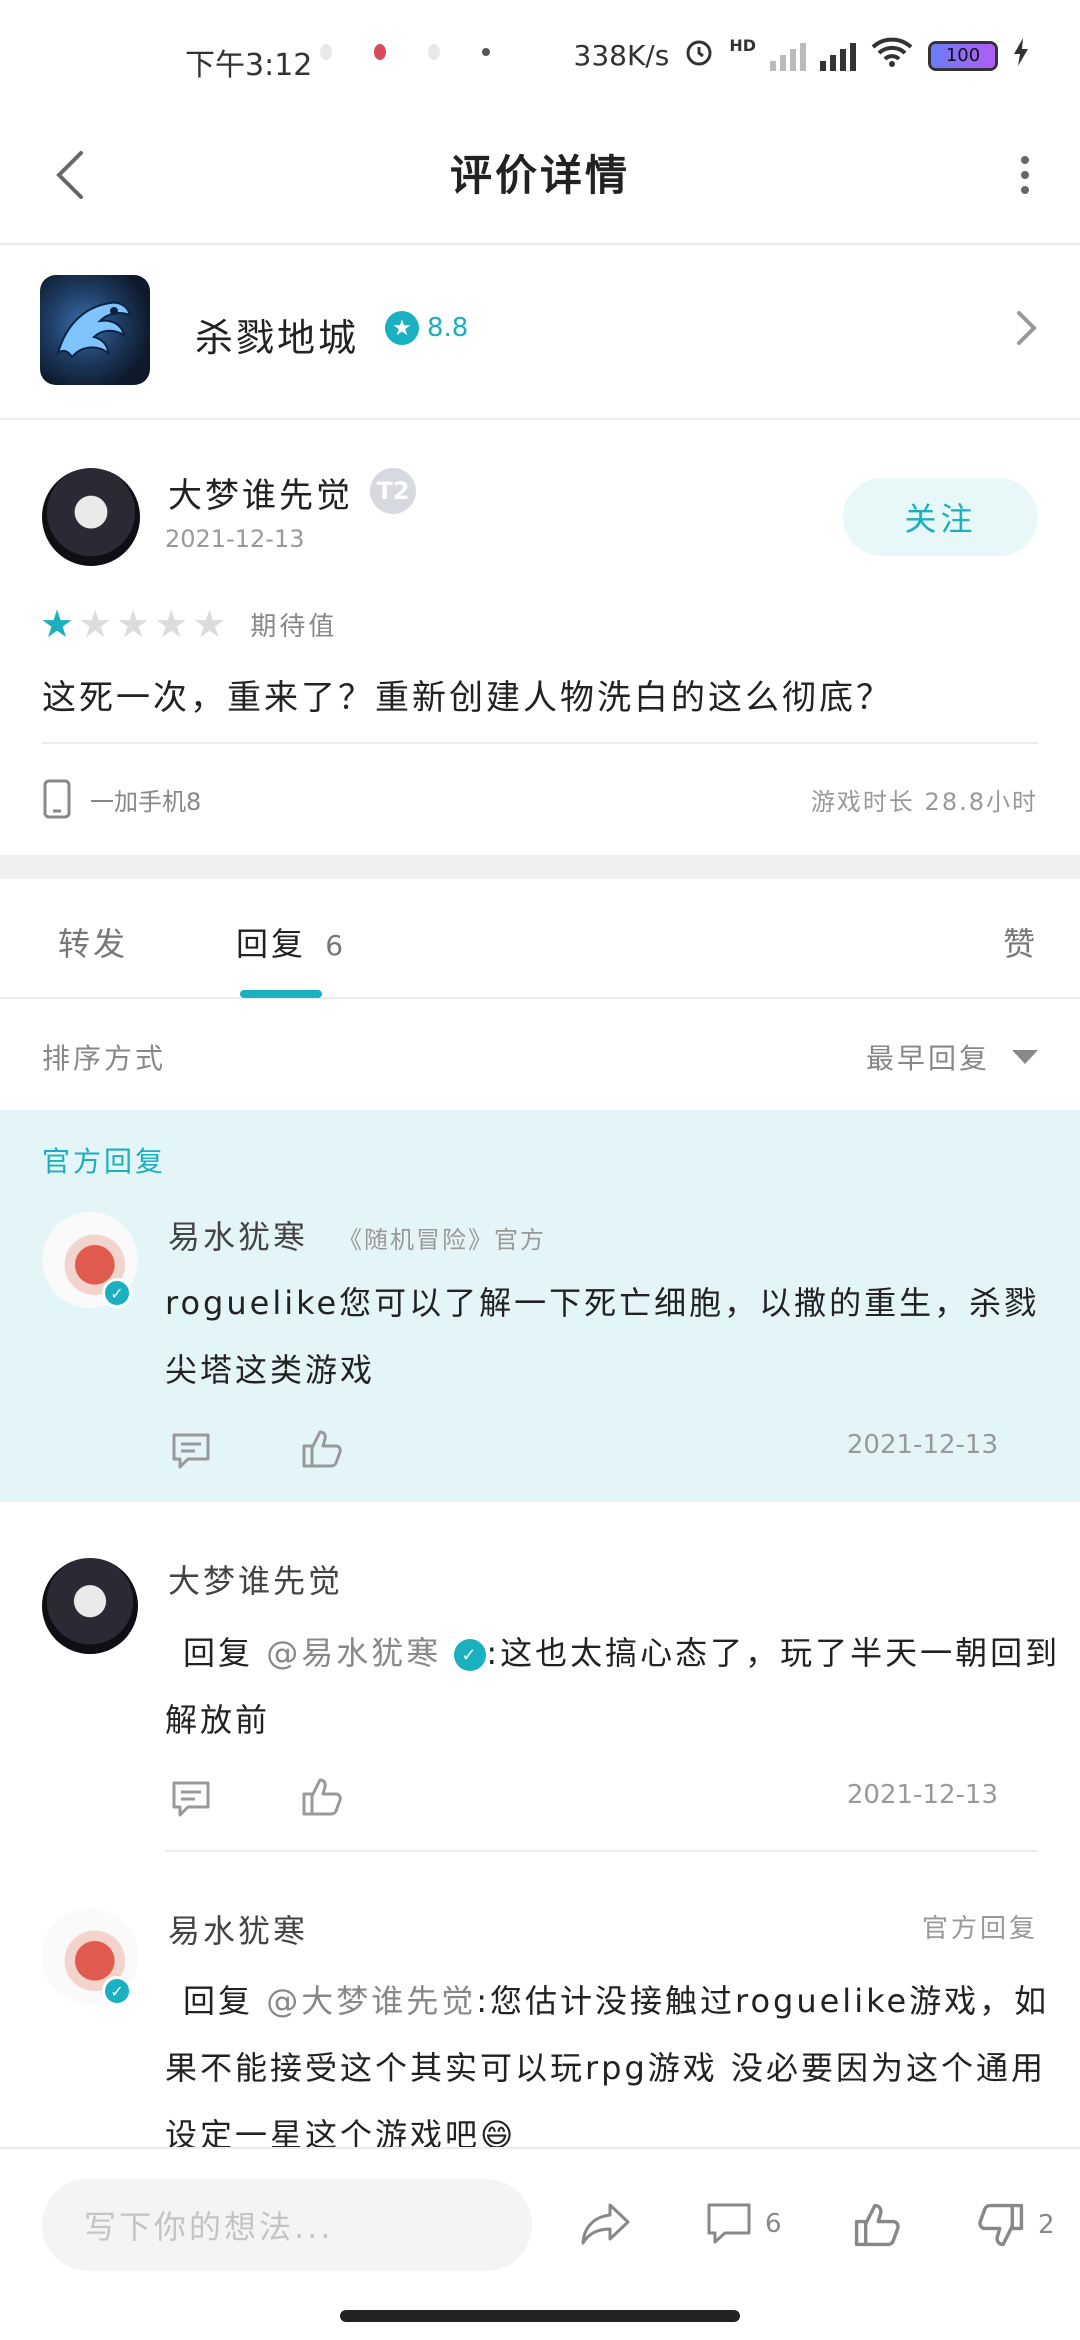 The image size is (1080, 2340). I want to click on game-name: 杀戮地城, so click(277, 338).